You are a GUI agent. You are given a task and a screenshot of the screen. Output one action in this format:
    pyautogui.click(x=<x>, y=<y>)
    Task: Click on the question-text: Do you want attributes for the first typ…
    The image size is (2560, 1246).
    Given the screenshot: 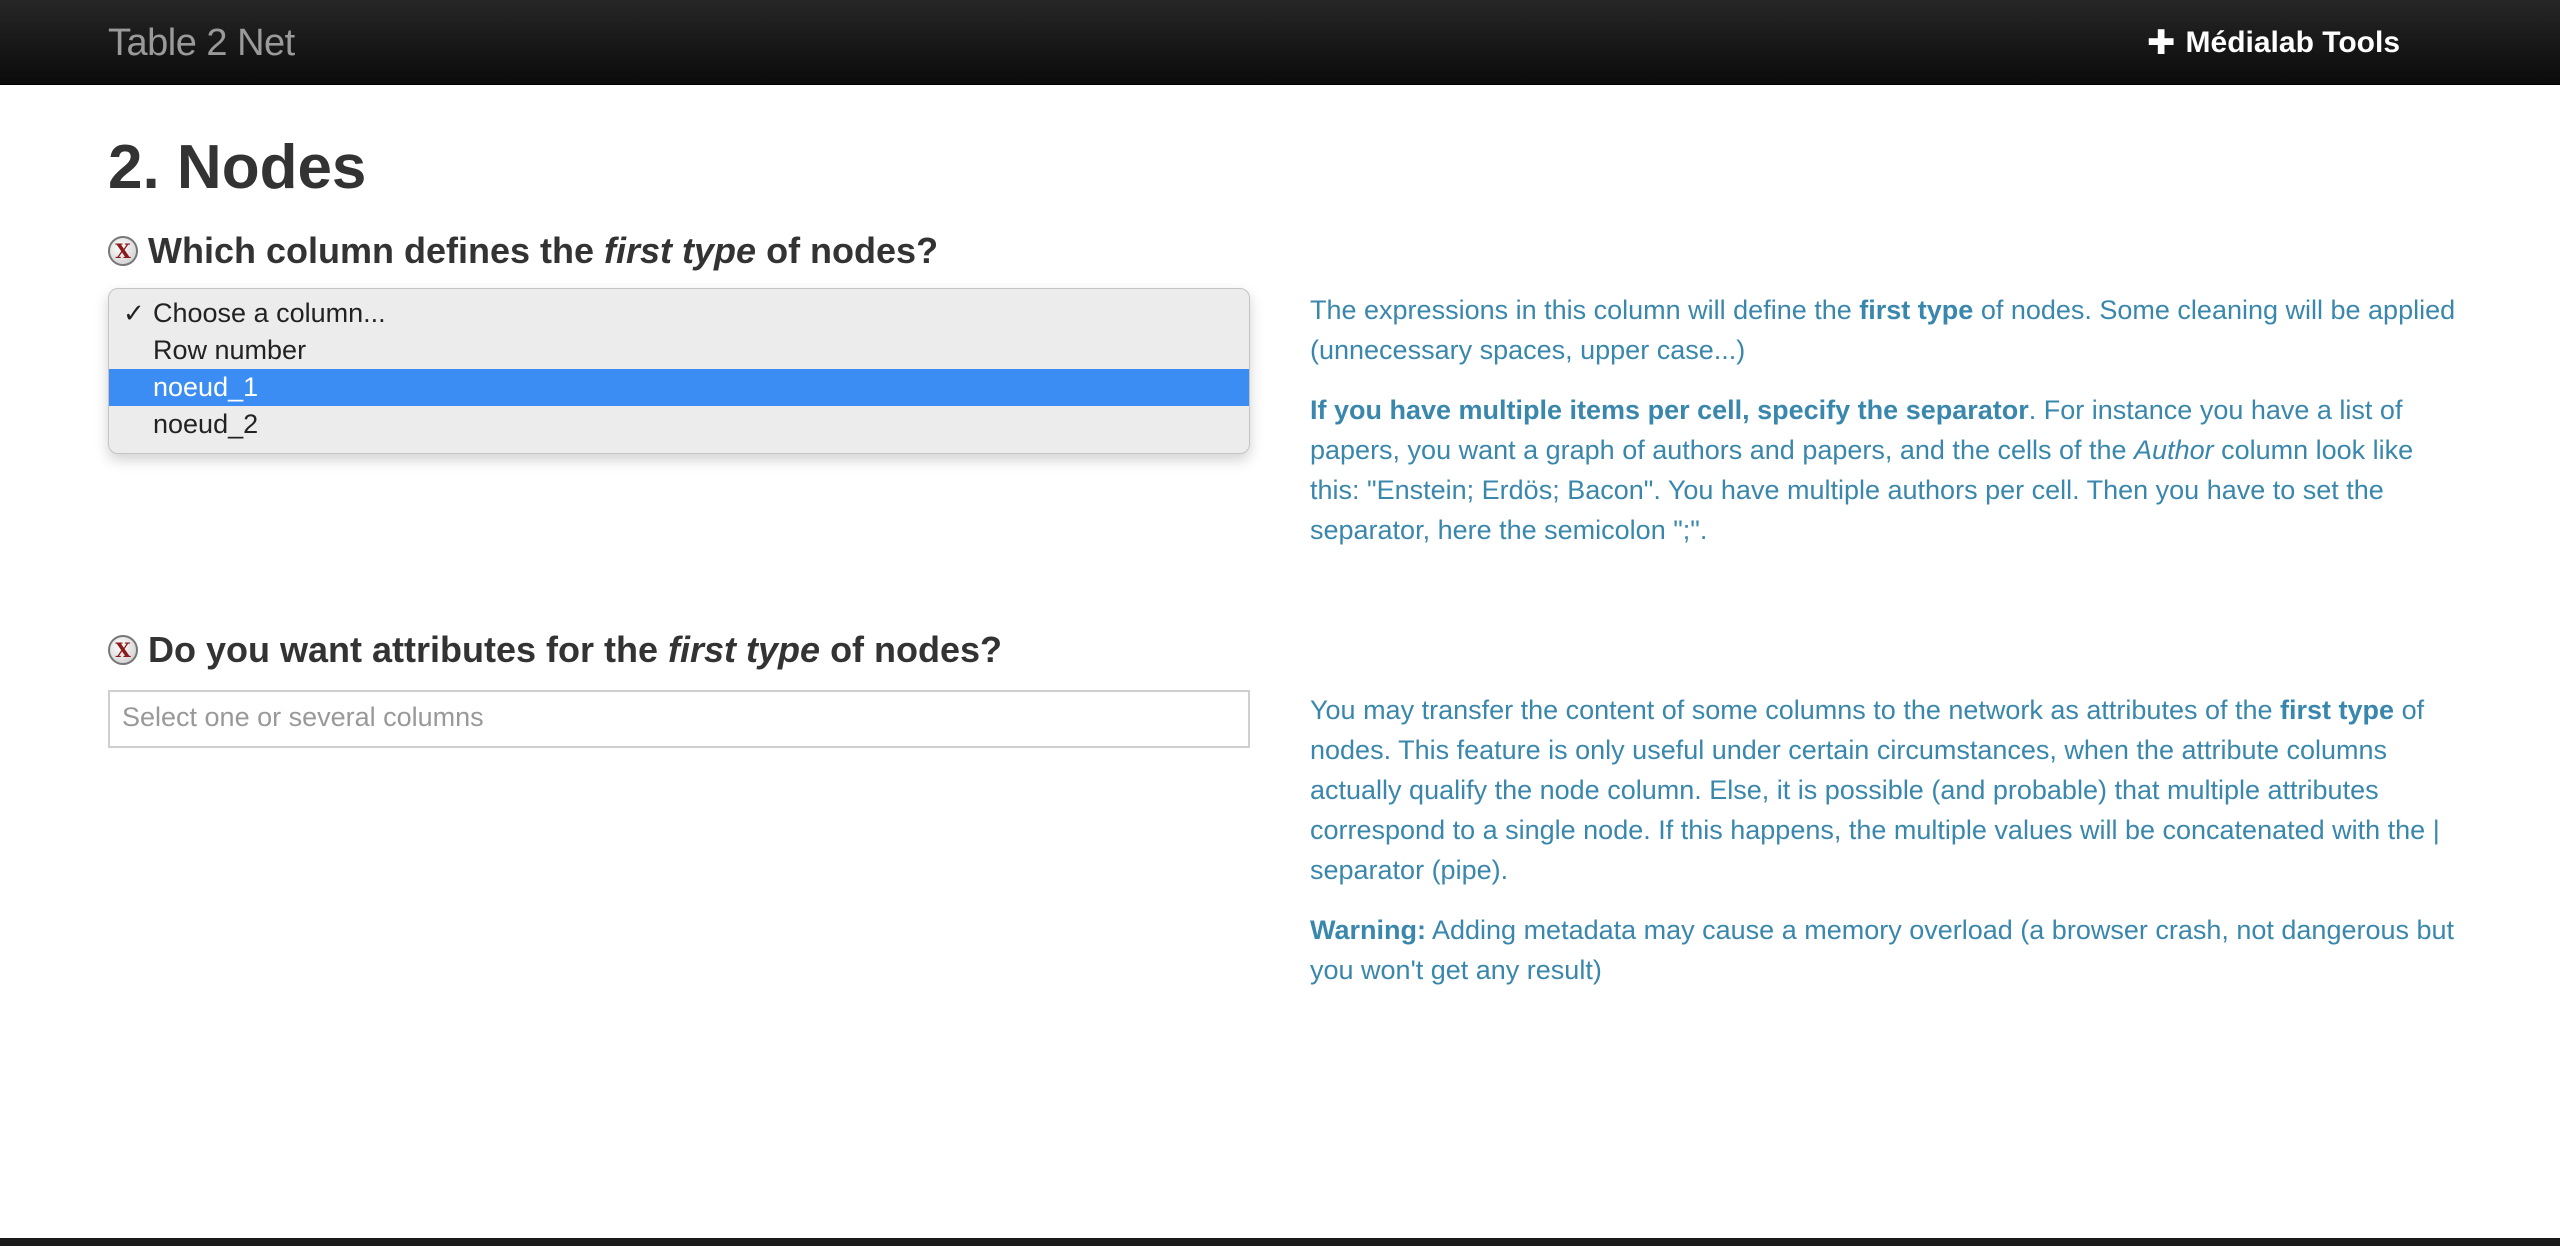 What is the action you would take?
    pyautogui.click(x=575, y=650)
    